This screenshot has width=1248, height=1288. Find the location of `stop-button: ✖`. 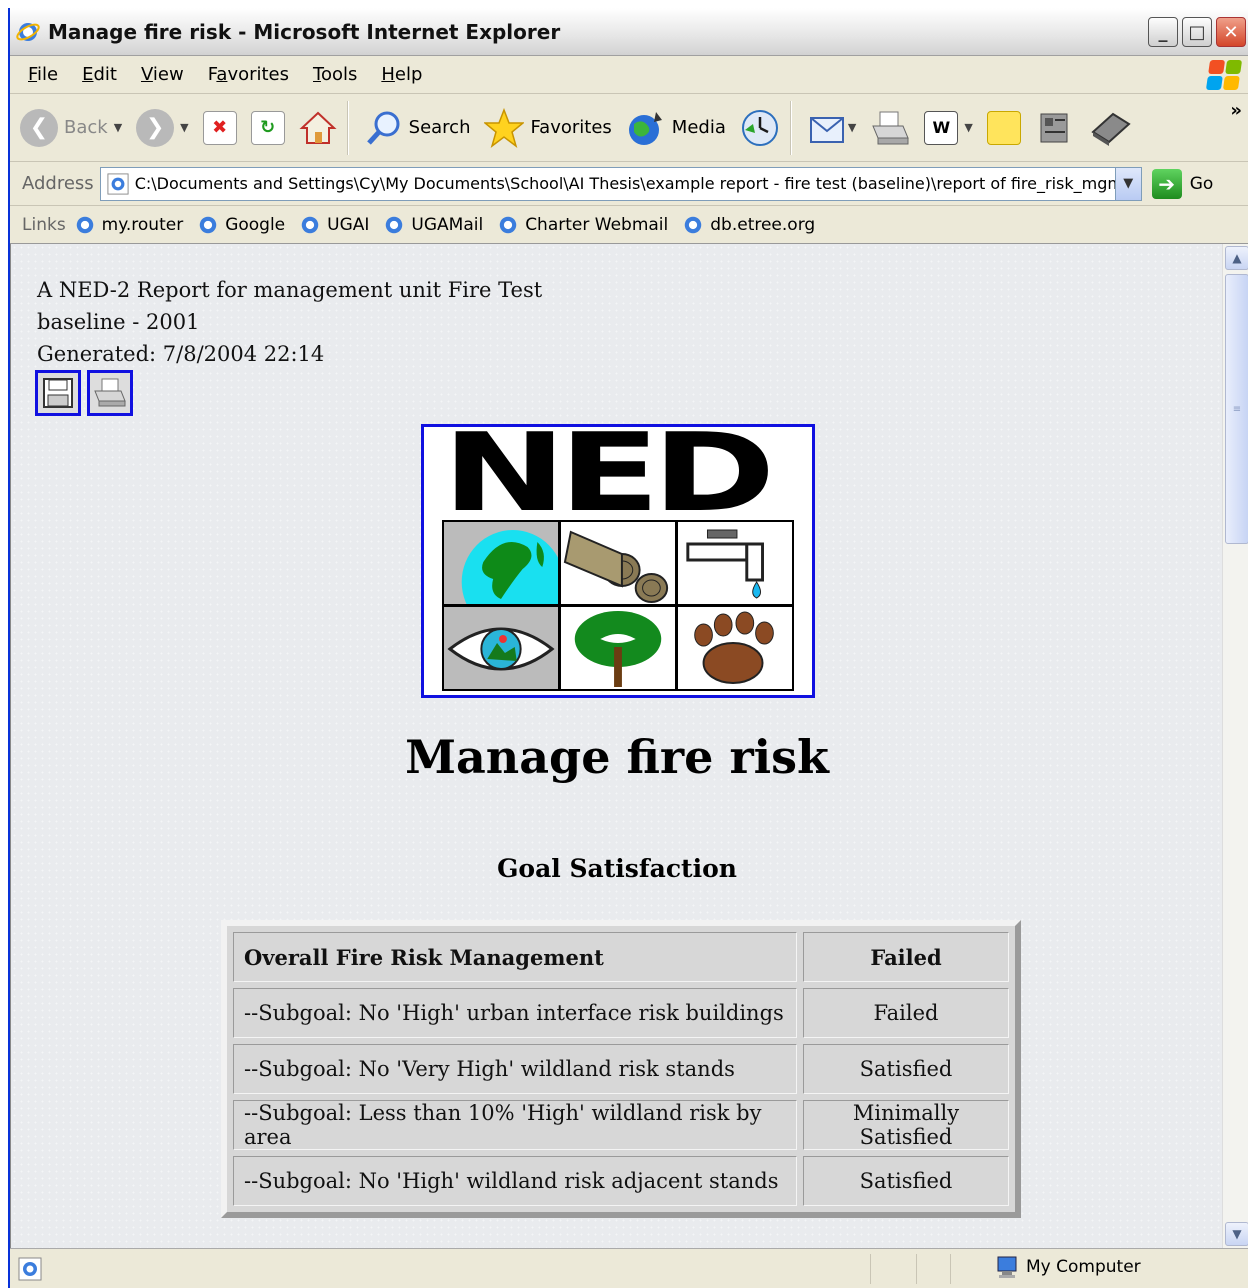

stop-button: ✖ is located at coordinates (220, 128).